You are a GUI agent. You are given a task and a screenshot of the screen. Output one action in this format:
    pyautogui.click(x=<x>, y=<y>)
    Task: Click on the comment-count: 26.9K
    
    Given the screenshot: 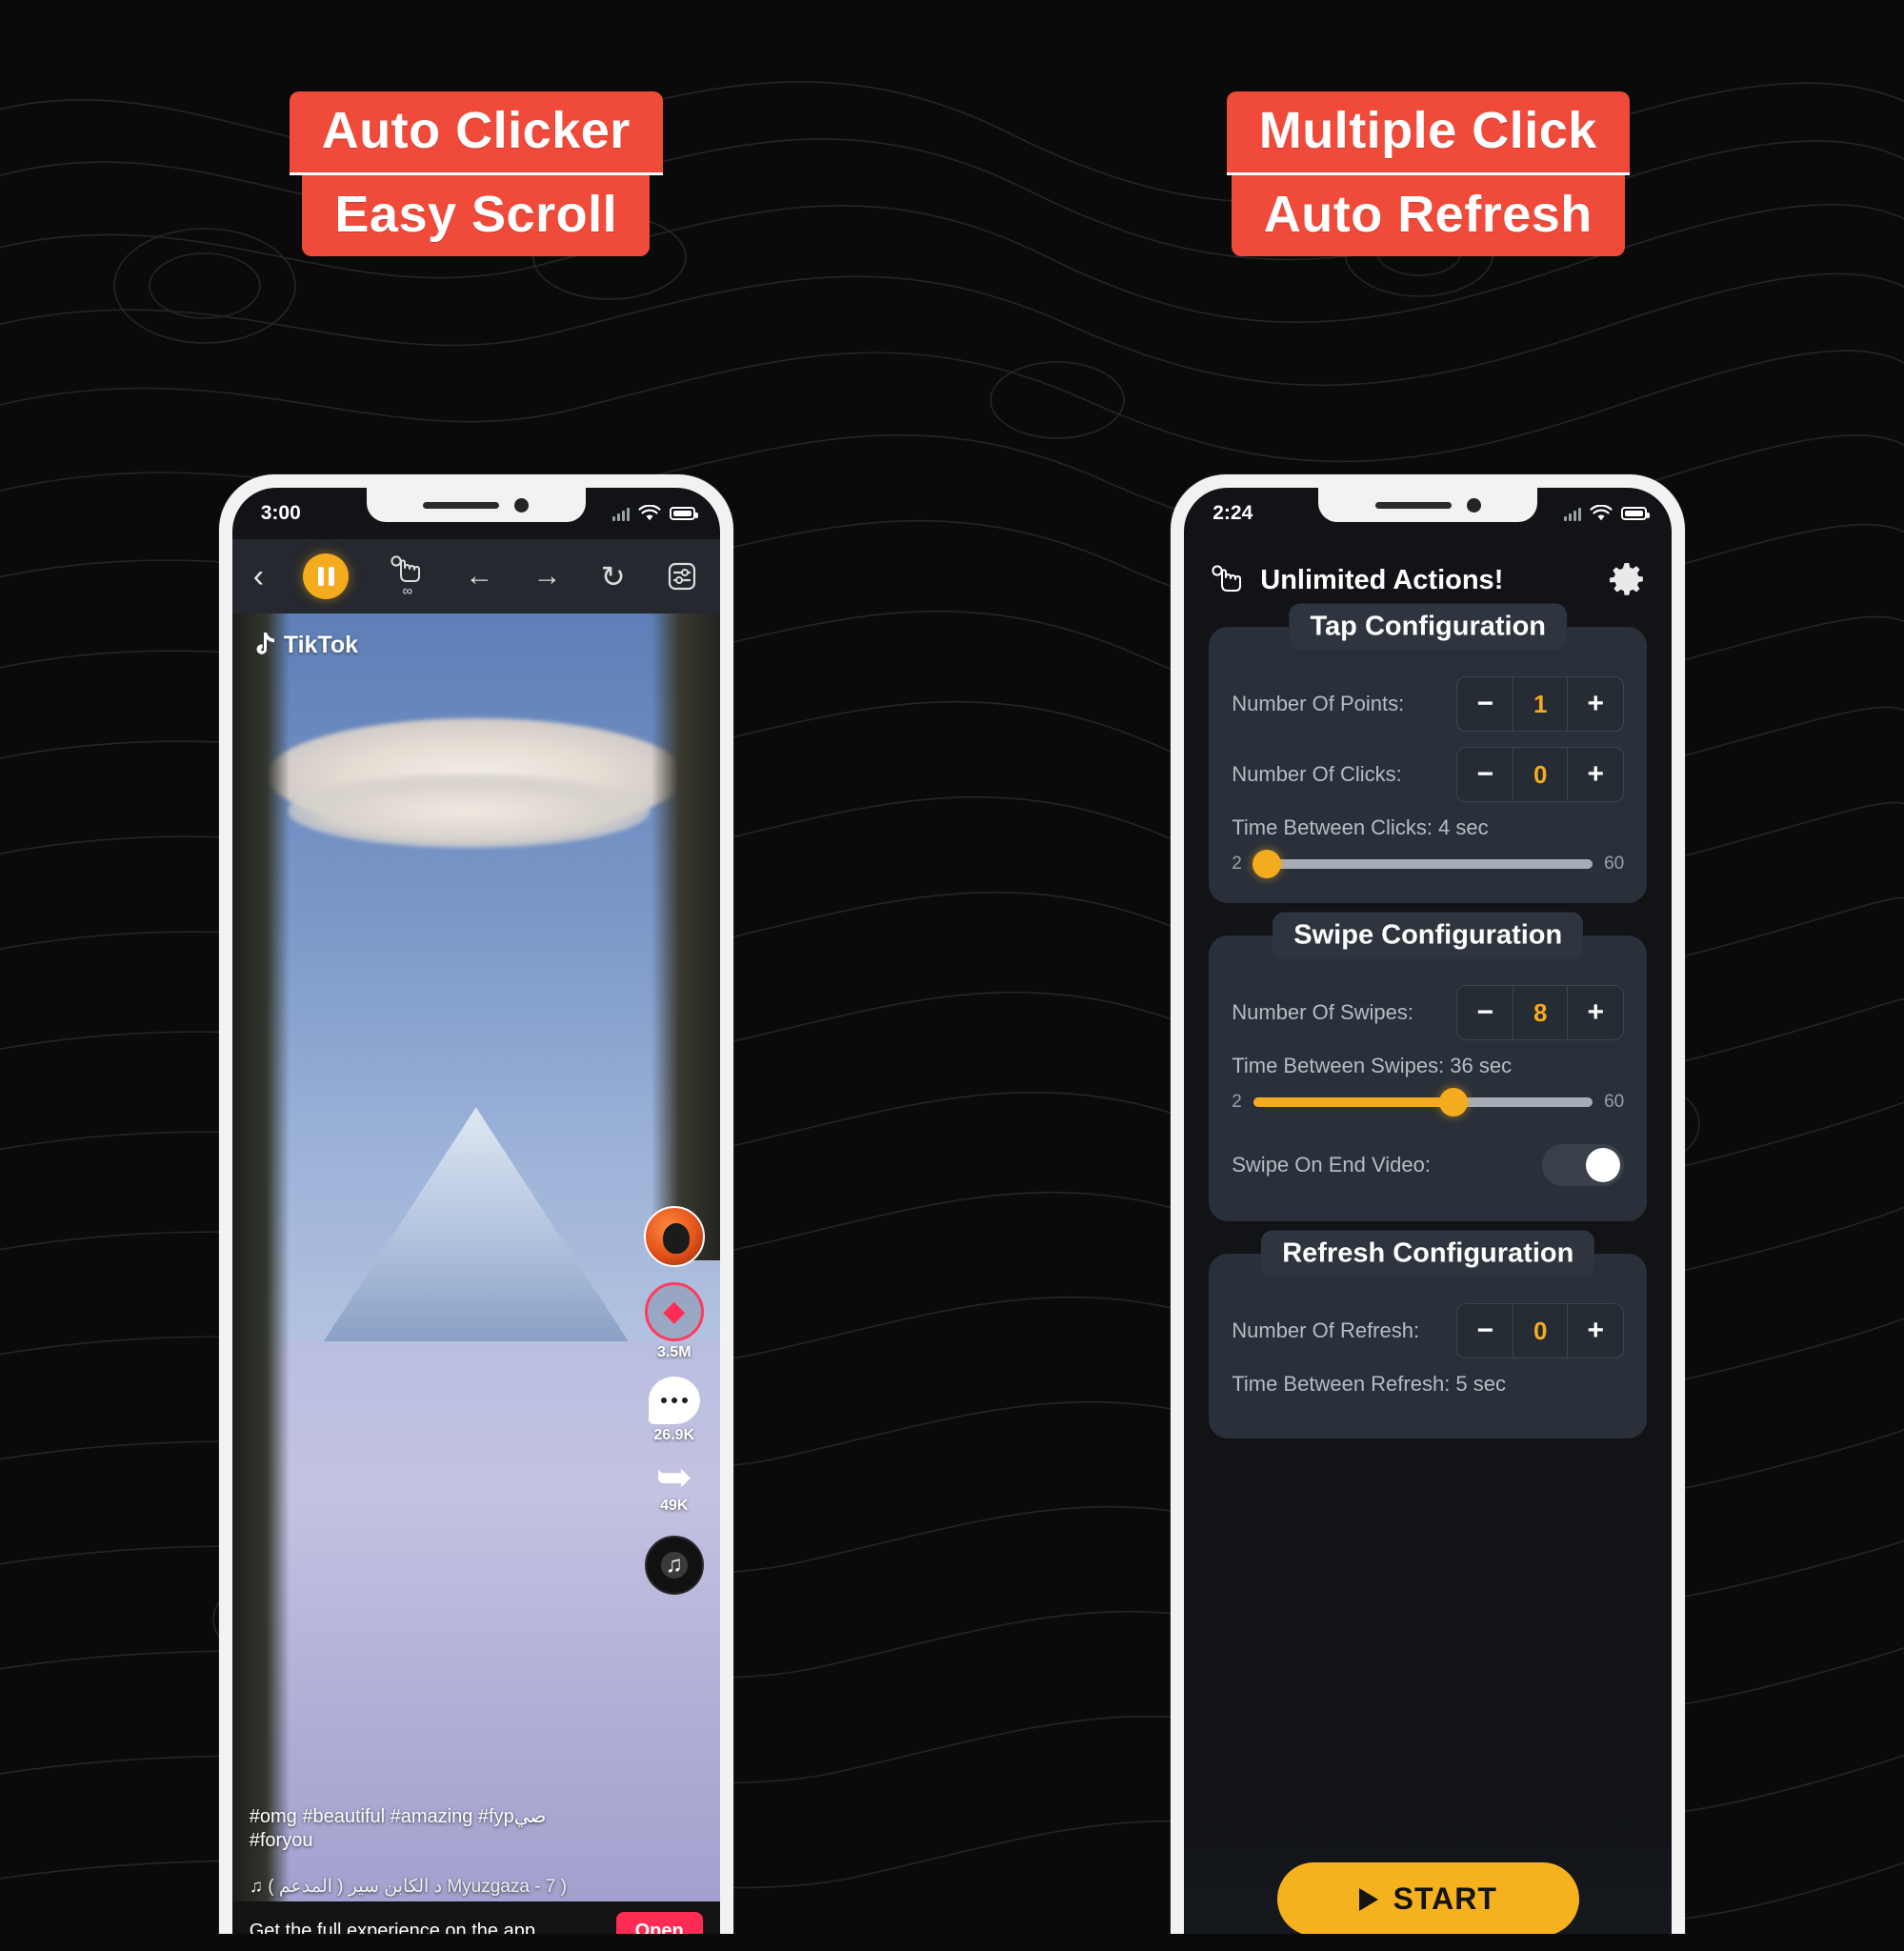 What is the action you would take?
    pyautogui.click(x=674, y=1435)
    